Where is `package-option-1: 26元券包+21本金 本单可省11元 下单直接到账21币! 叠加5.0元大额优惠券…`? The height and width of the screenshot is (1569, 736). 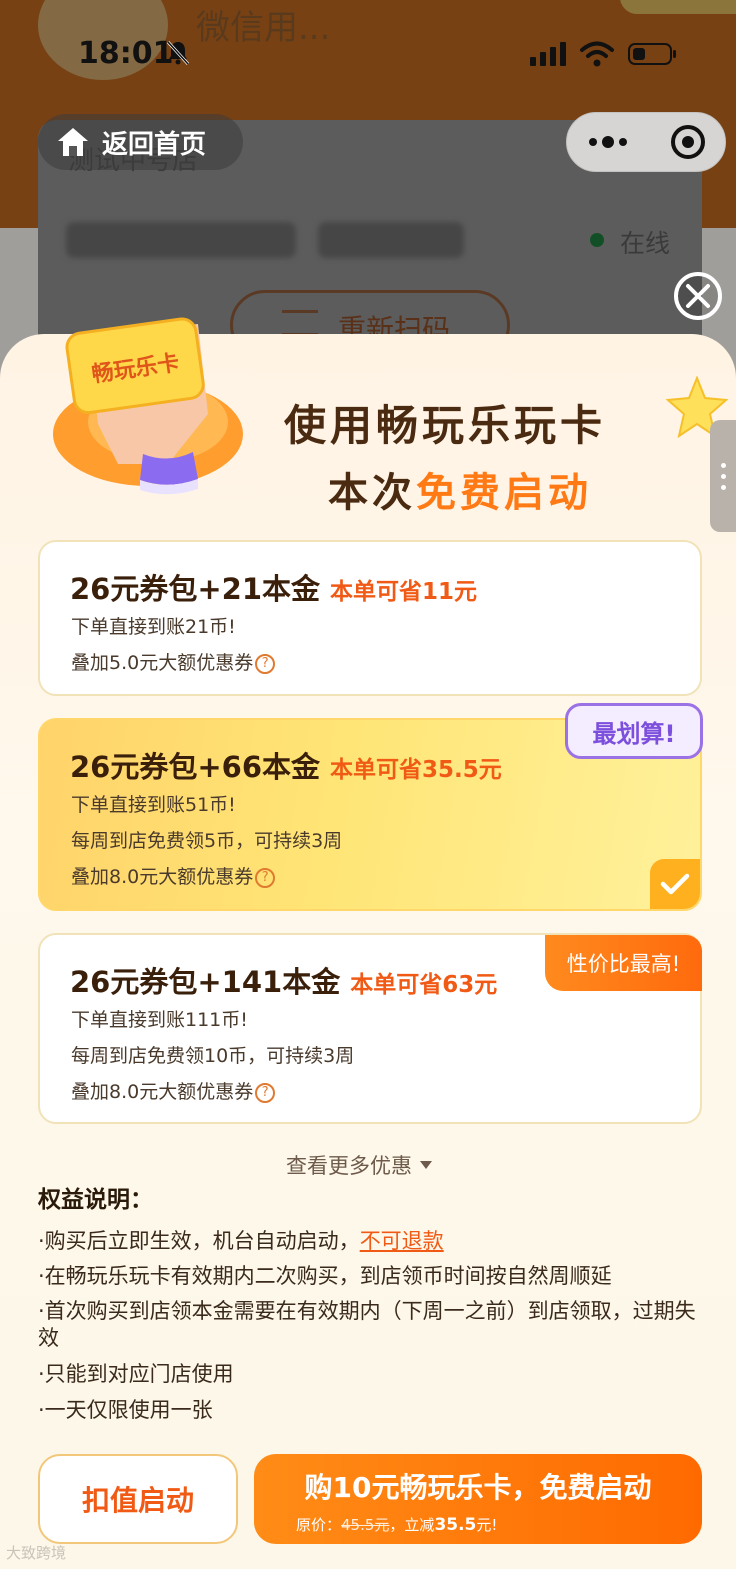 package-option-1: 26元券包+21本金 本单可省11元 下单直接到账21币! 叠加5.0元大额优惠券… is located at coordinates (370, 618).